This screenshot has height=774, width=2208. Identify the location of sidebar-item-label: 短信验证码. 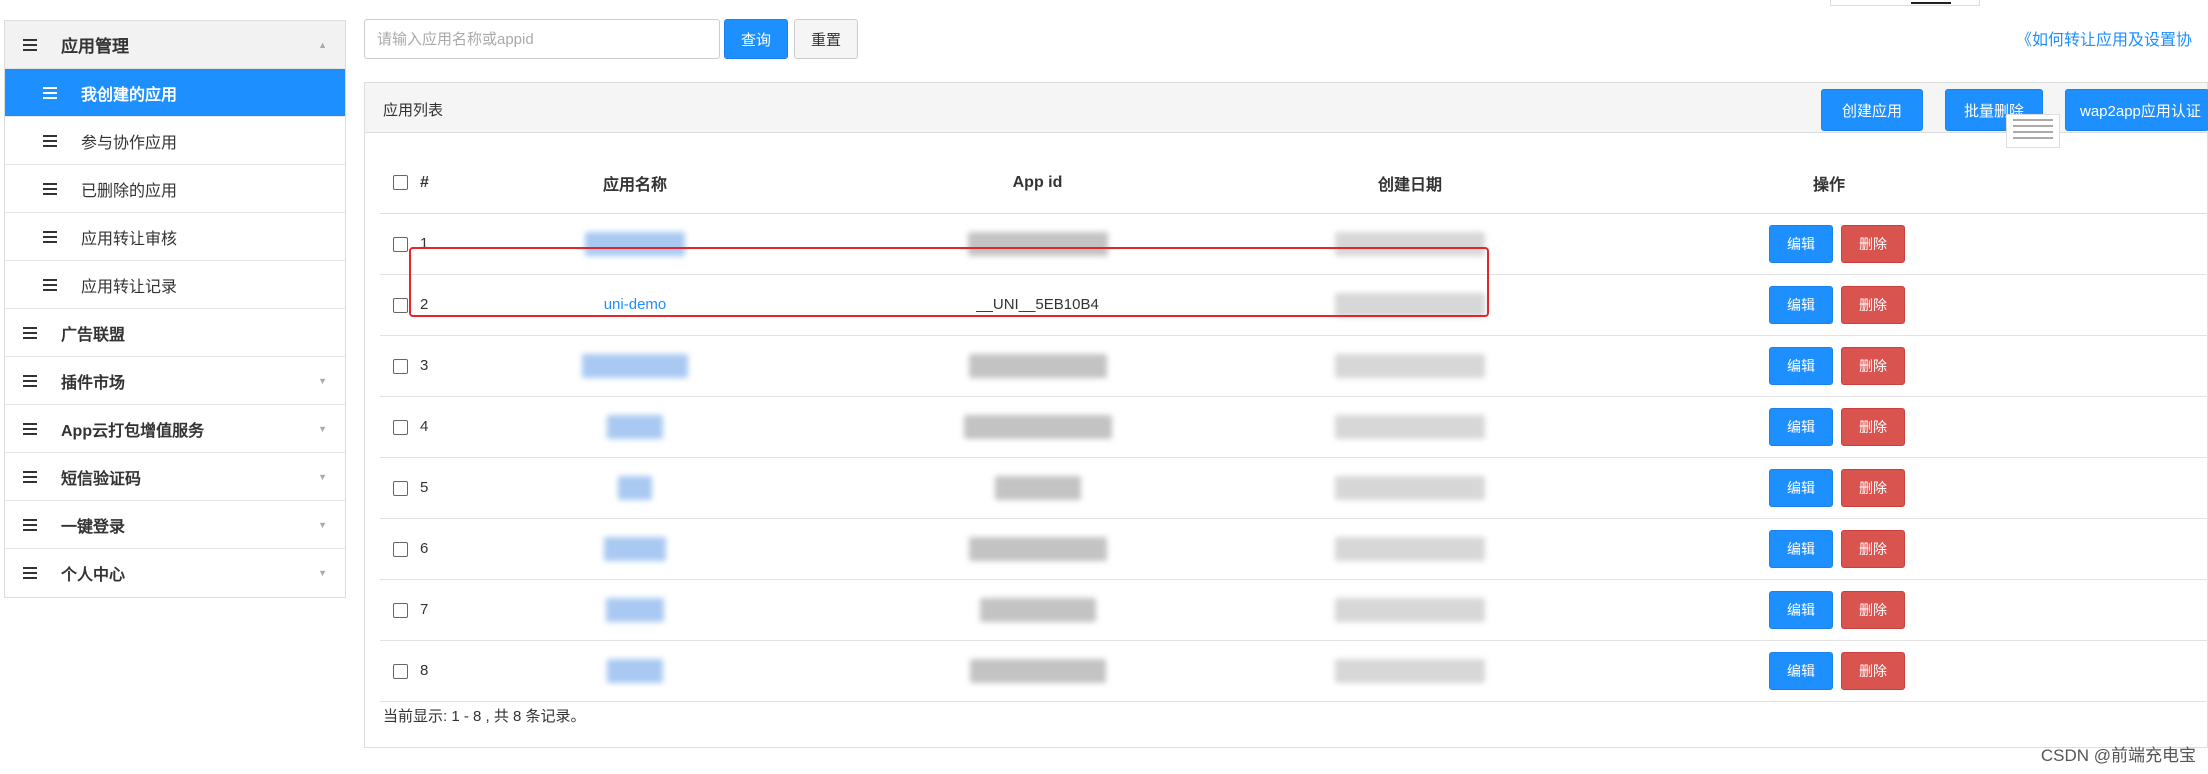
(101, 479).